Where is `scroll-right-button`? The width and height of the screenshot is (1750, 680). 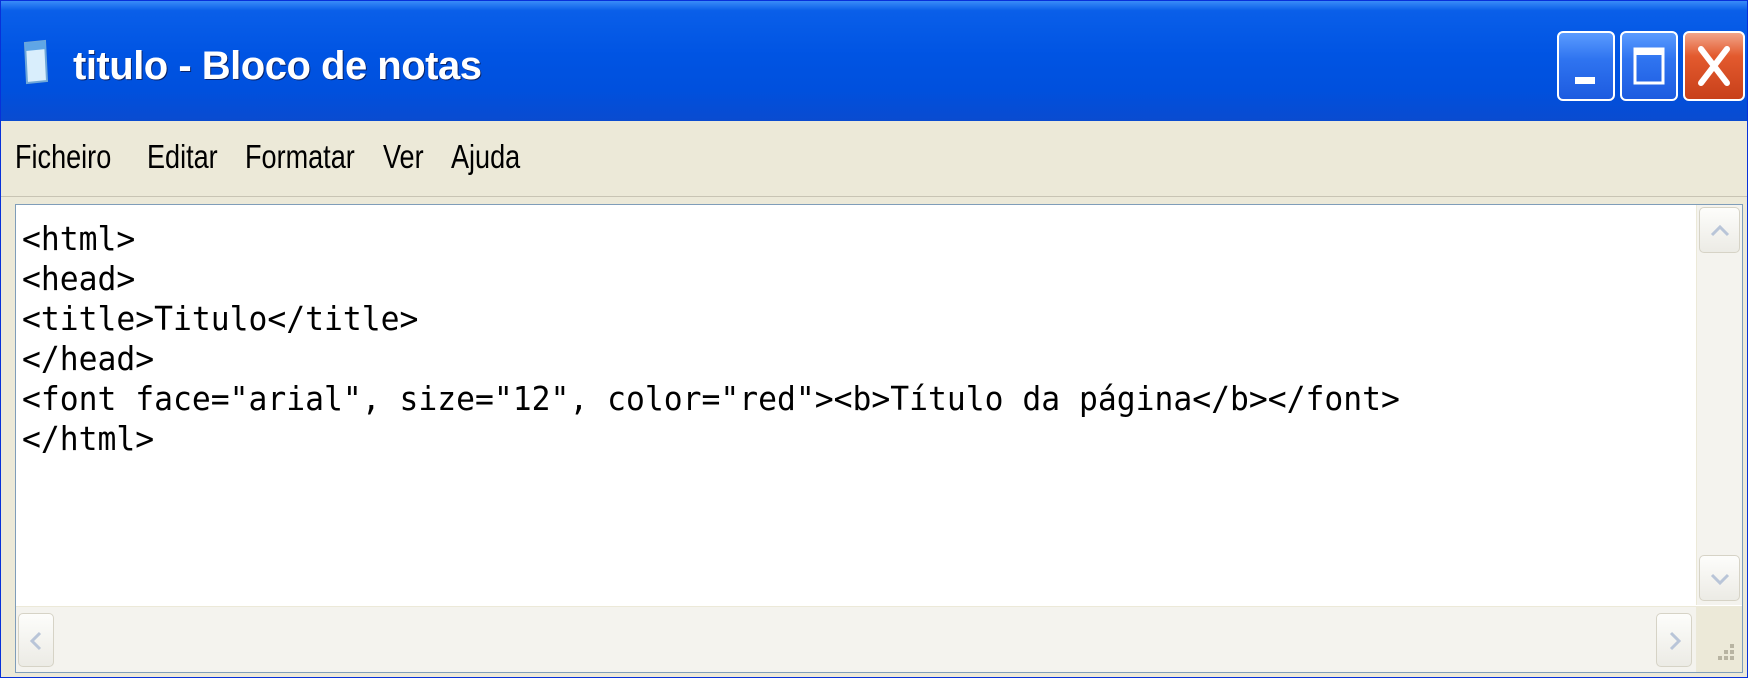
scroll-right-button is located at coordinates (1674, 640).